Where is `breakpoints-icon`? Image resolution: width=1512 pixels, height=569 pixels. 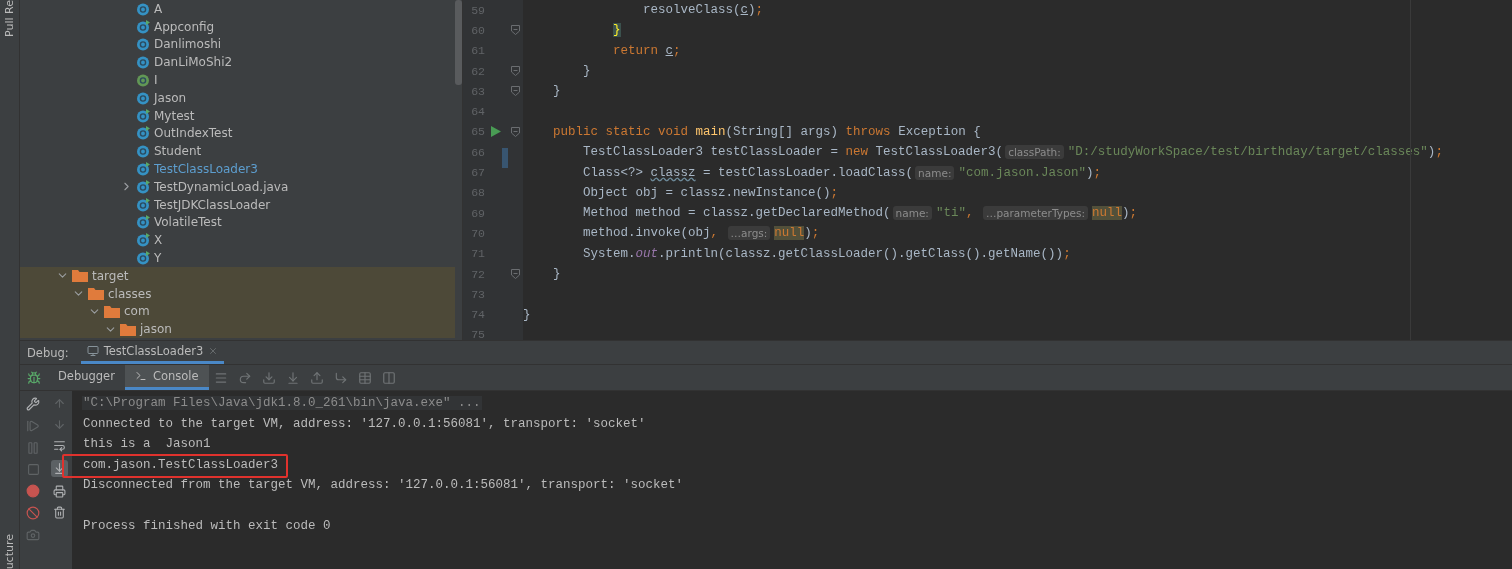 breakpoints-icon is located at coordinates (33, 491).